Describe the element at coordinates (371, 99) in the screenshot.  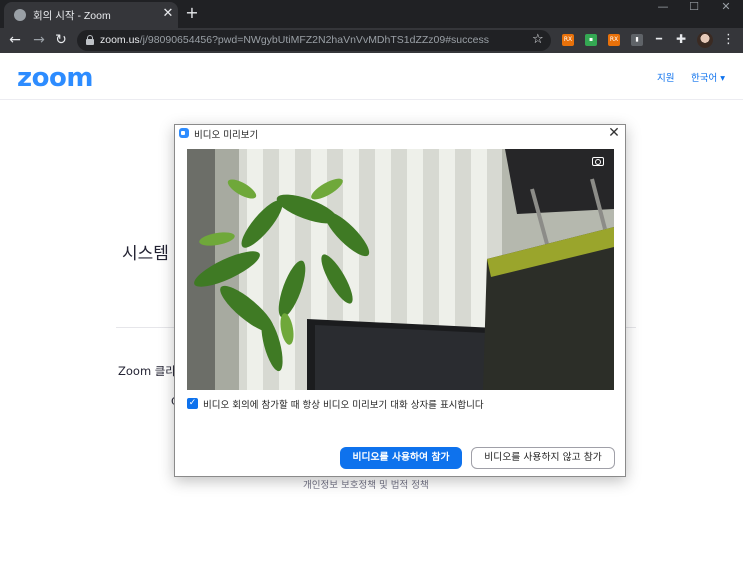
I see `header-divider` at that location.